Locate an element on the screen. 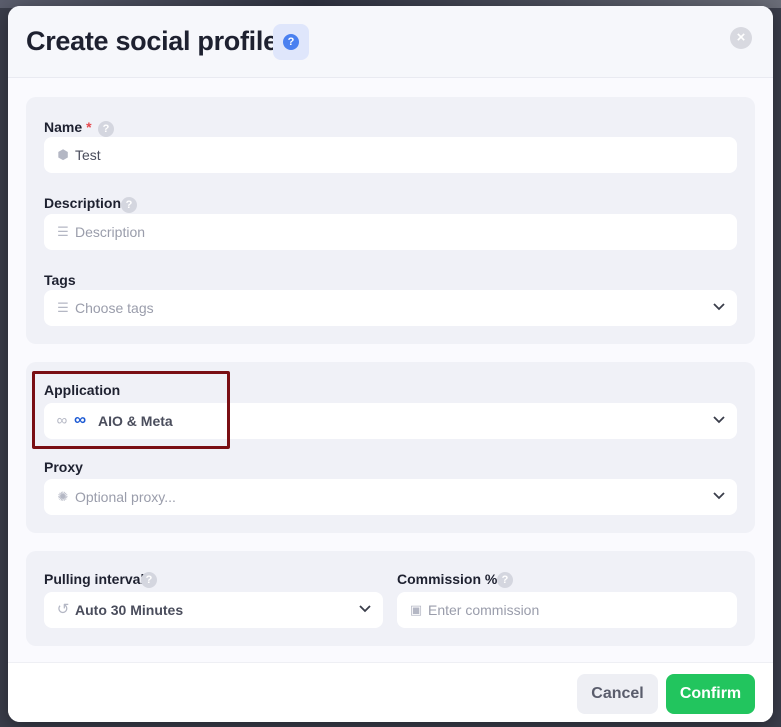  tags-select: ☰ Choose tags is located at coordinates (390, 308).